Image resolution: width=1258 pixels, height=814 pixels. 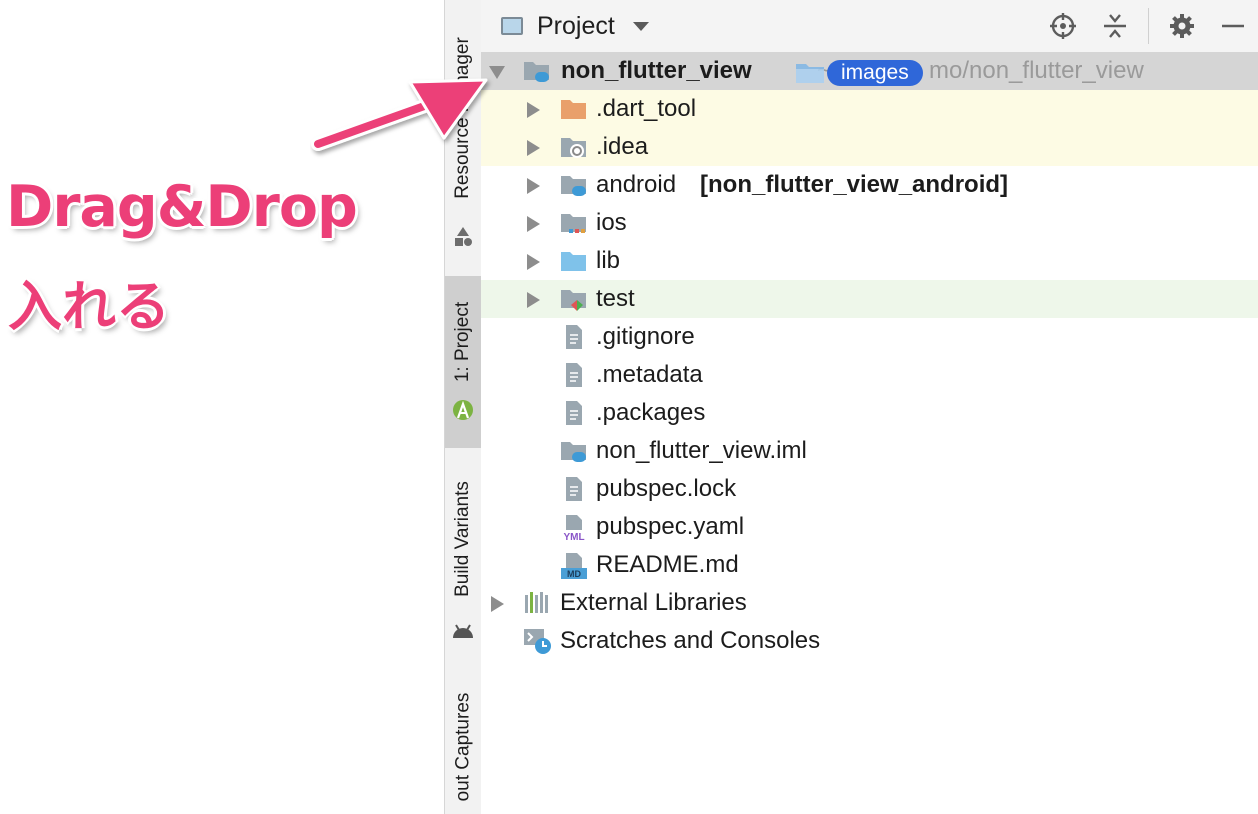 I want to click on scratches-icon, so click(x=537, y=641).